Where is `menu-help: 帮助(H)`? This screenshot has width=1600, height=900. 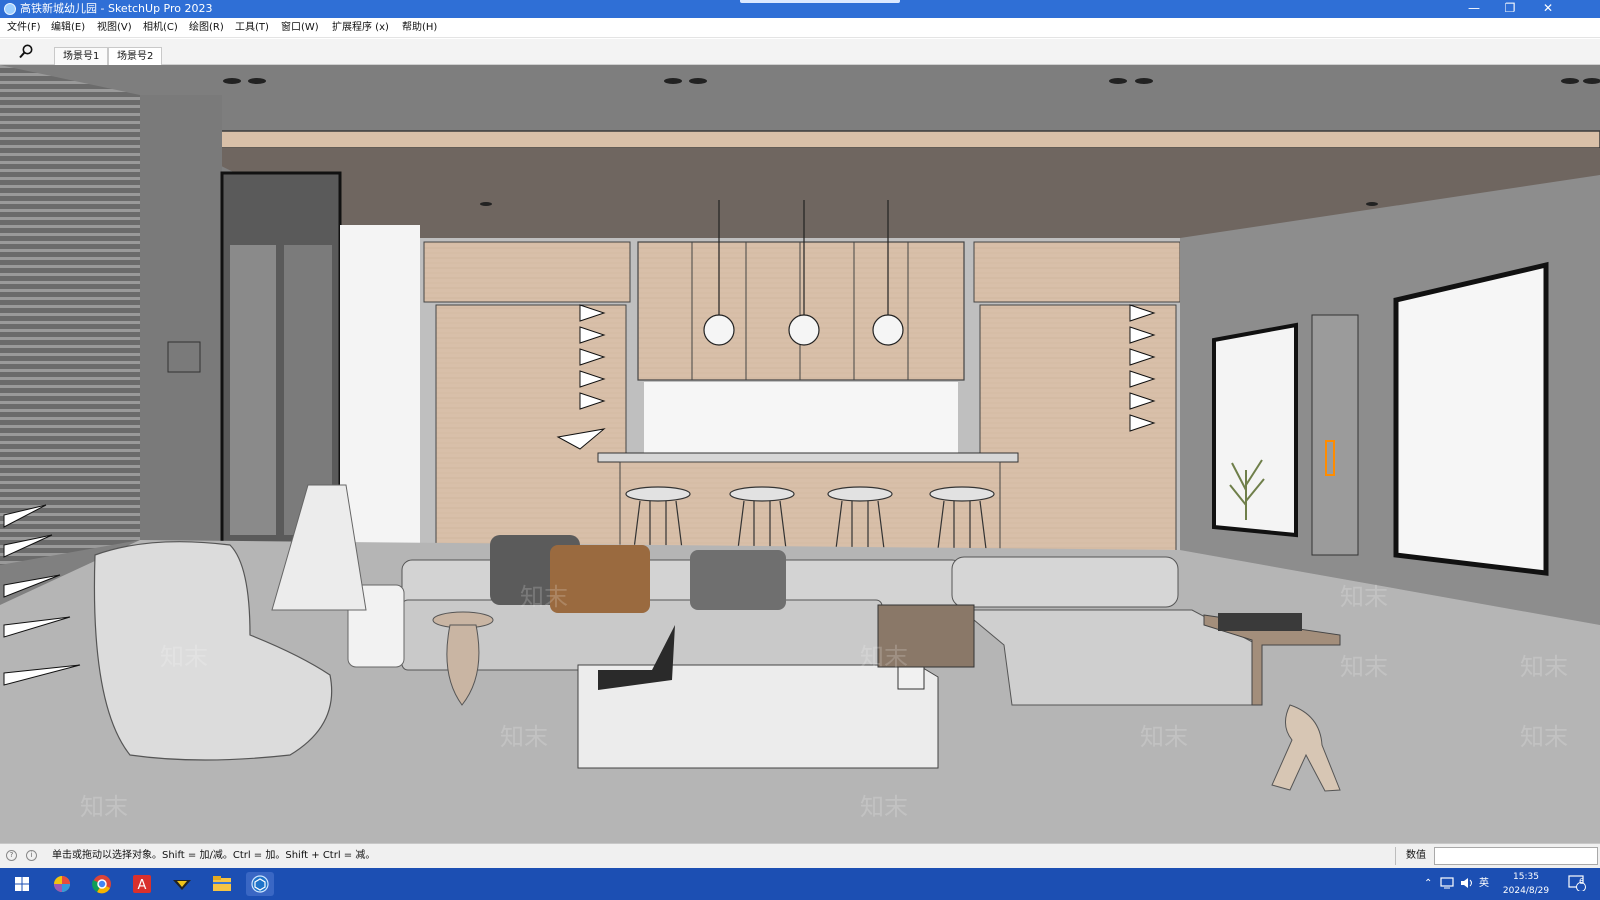 menu-help: 帮助(H) is located at coordinates (419, 28).